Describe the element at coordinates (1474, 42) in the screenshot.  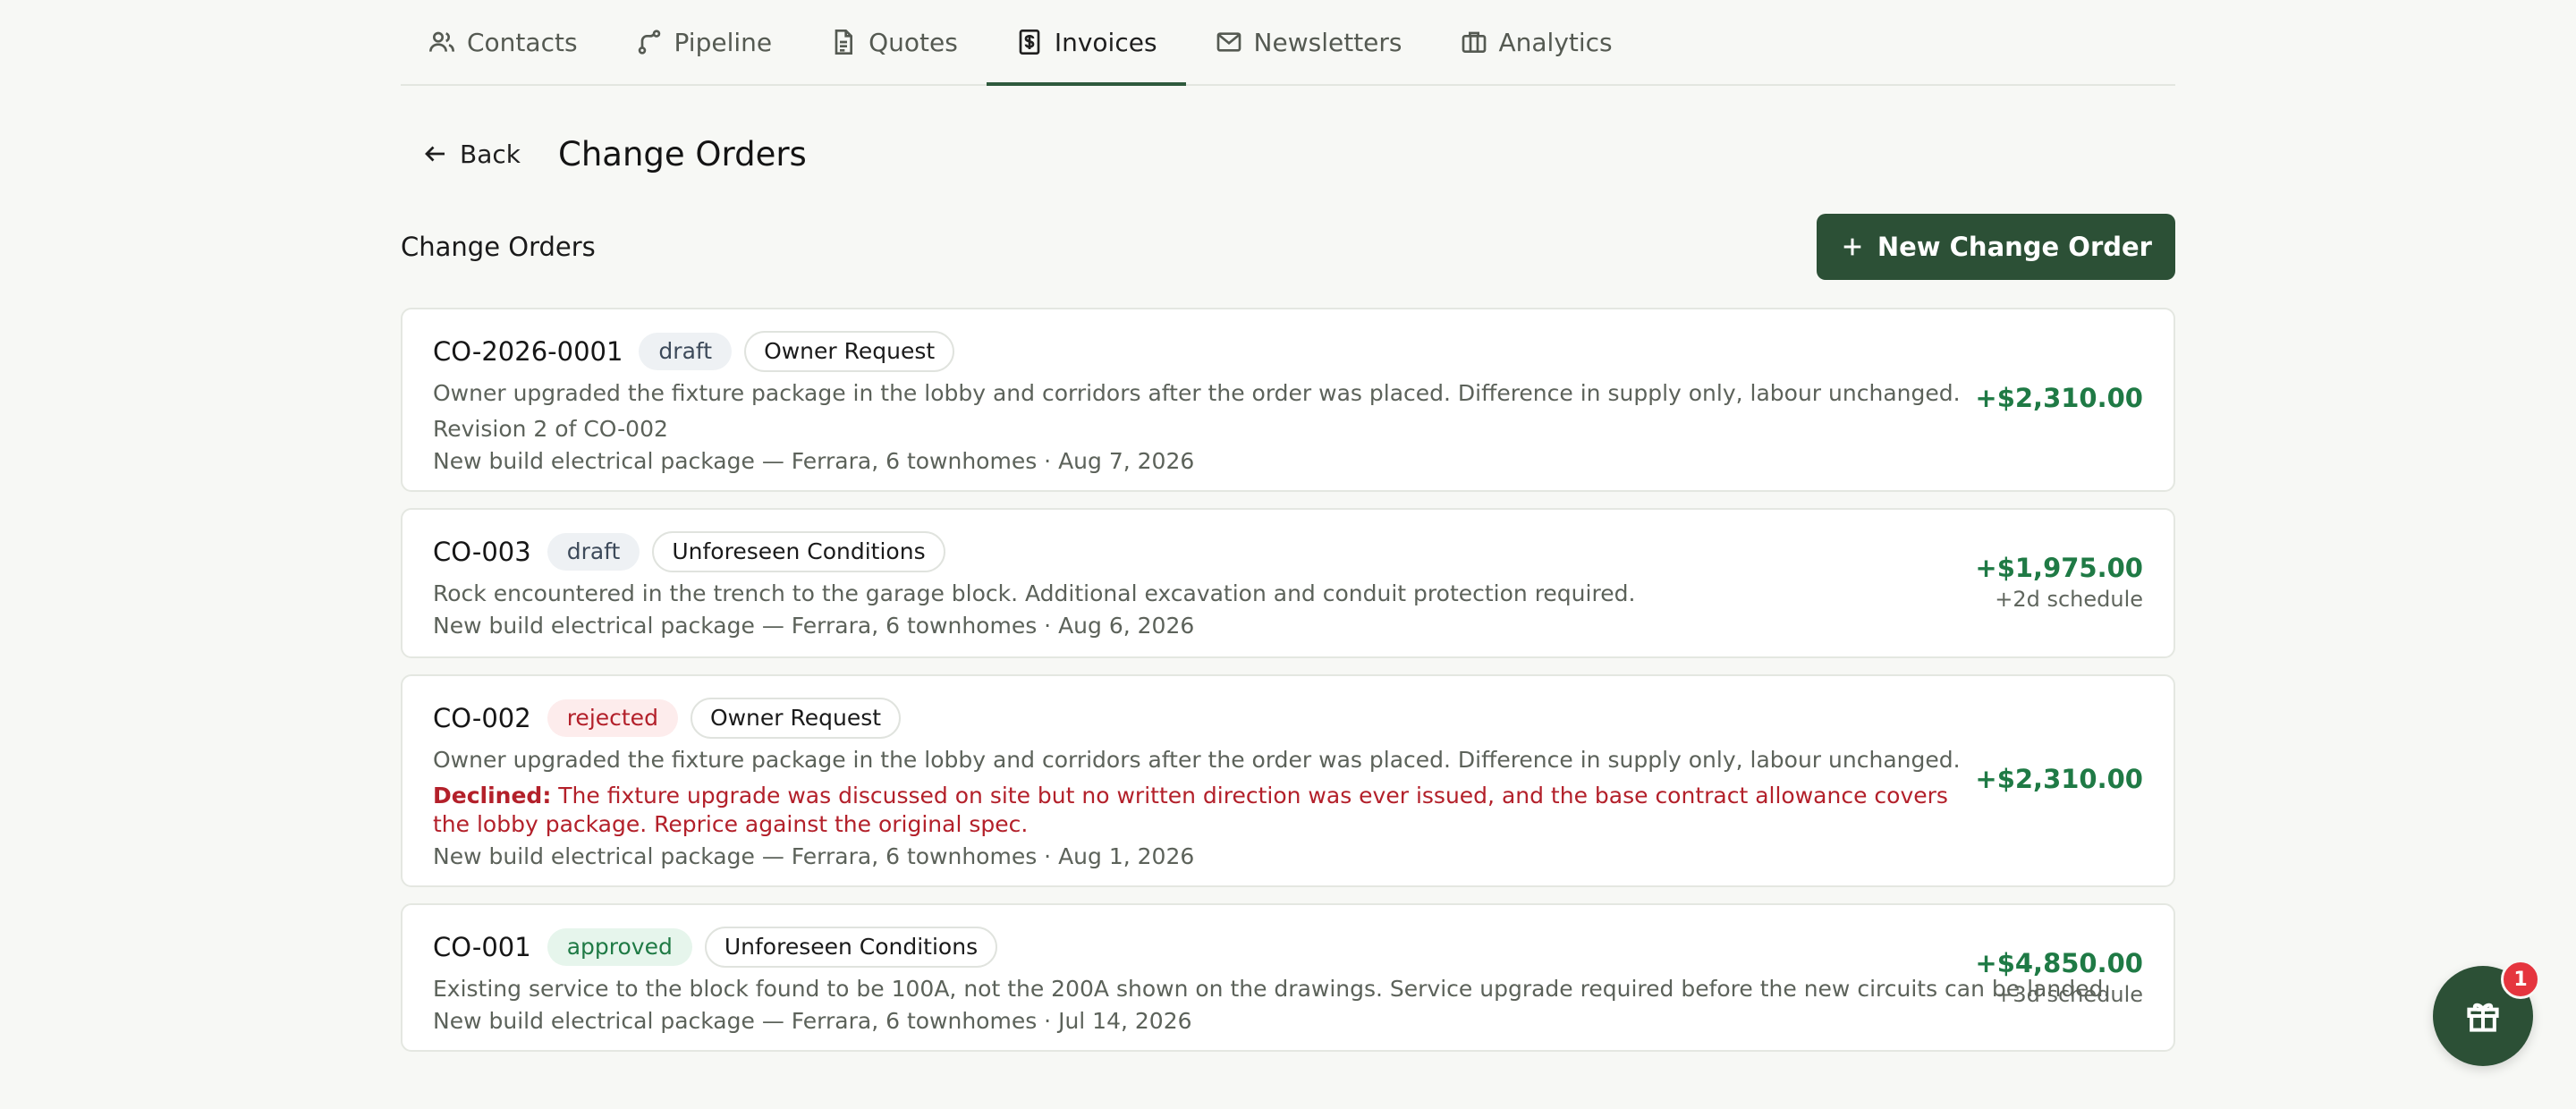
I see `briefcase-icon` at that location.